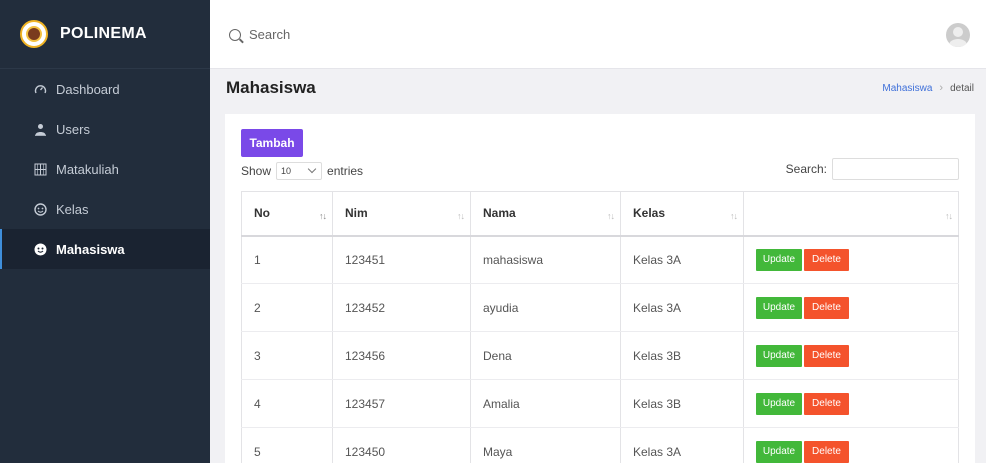 This screenshot has height=463, width=986. I want to click on cell-no: 1, so click(287, 259).